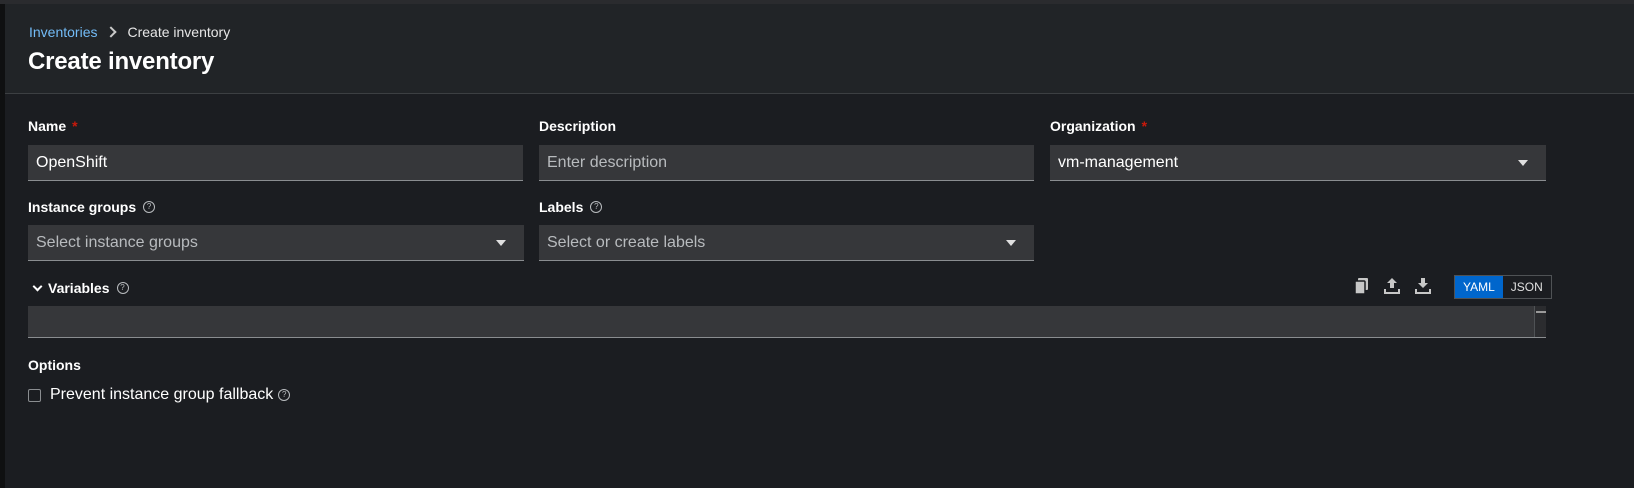 Image resolution: width=1634 pixels, height=488 pixels. I want to click on variables-toggle: Variables ?, so click(80, 288).